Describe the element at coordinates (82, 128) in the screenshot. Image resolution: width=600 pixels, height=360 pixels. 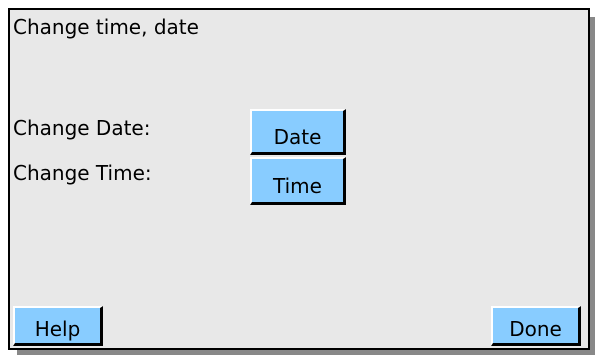
I see `change-date-label: Change Date:` at that location.